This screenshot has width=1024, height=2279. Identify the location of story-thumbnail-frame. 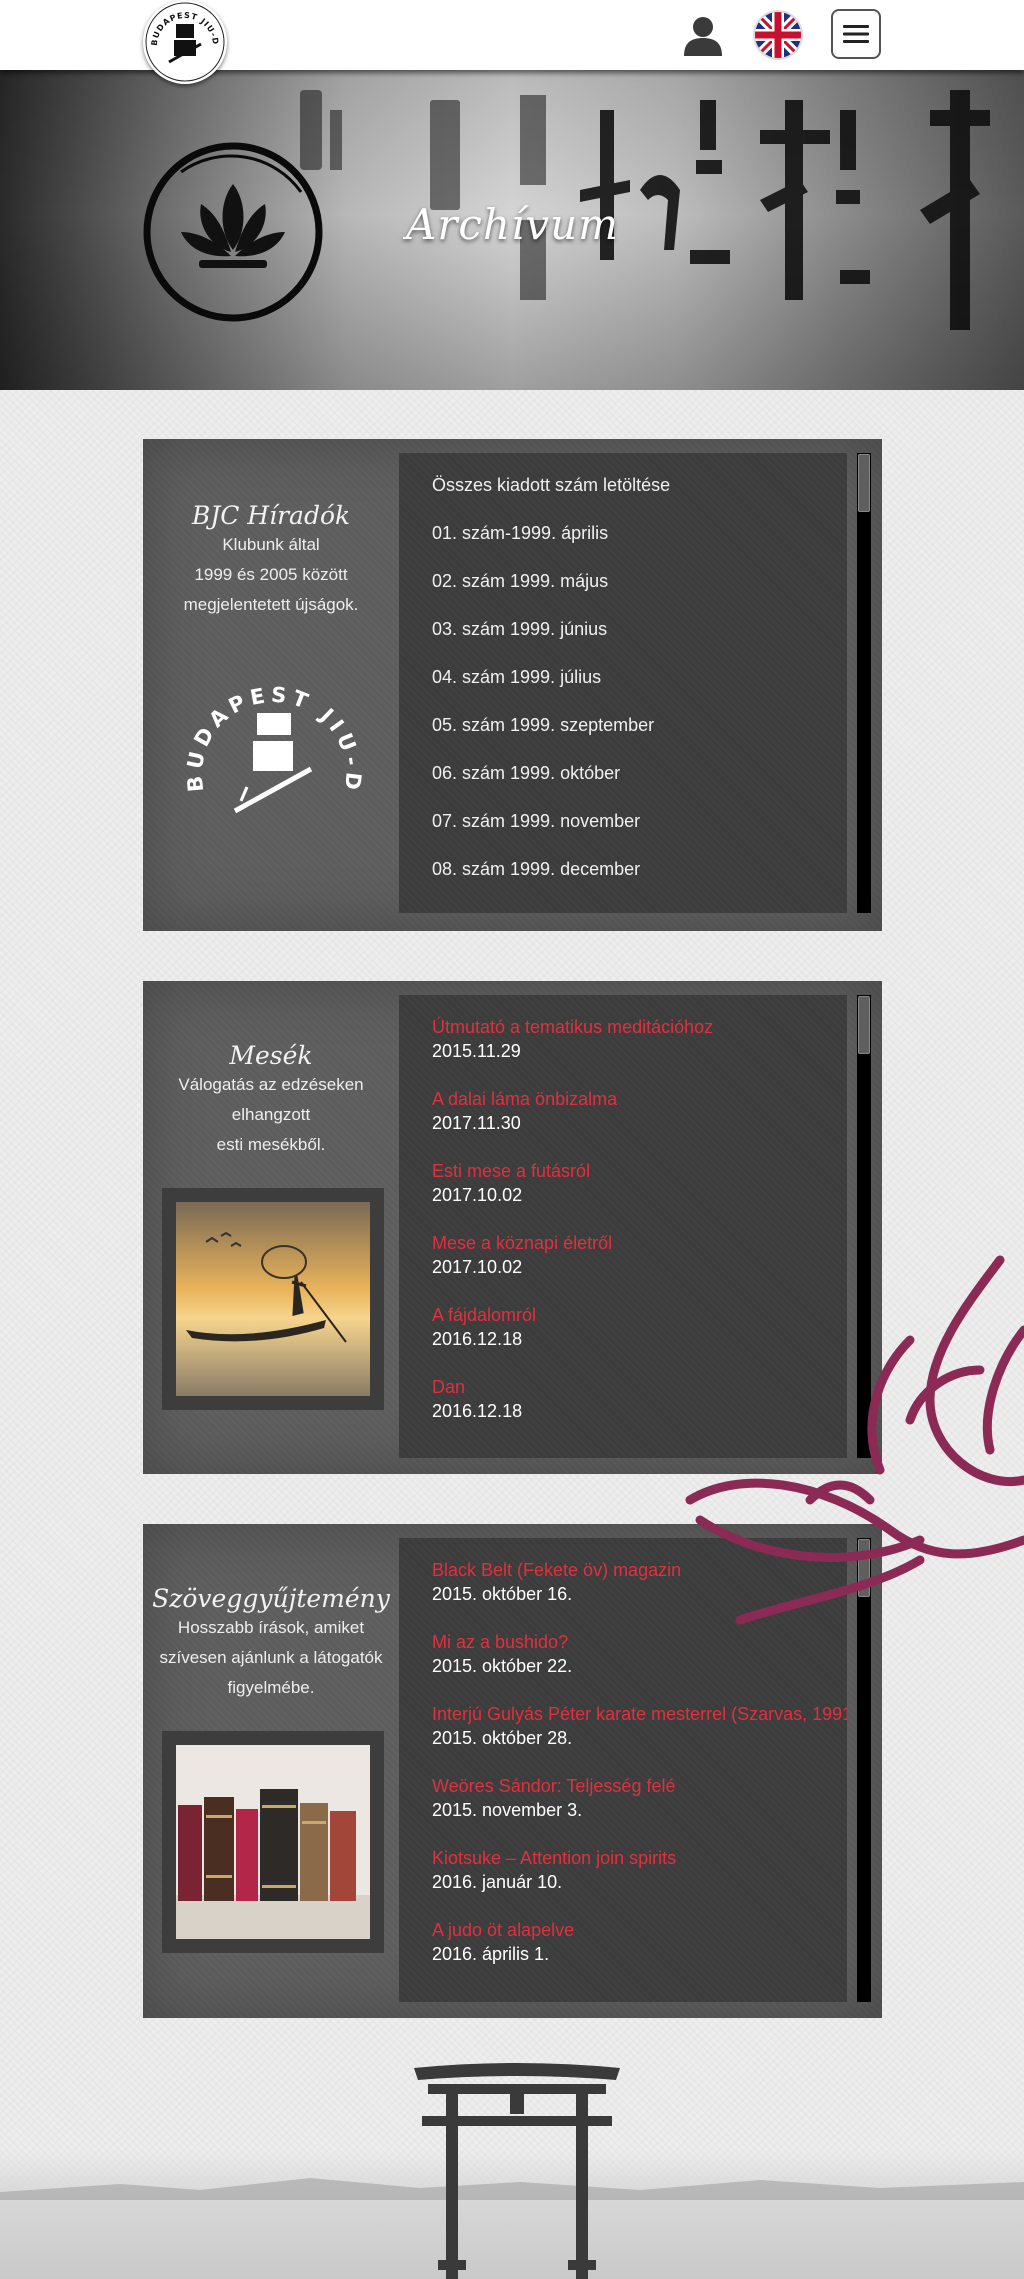
(273, 1299).